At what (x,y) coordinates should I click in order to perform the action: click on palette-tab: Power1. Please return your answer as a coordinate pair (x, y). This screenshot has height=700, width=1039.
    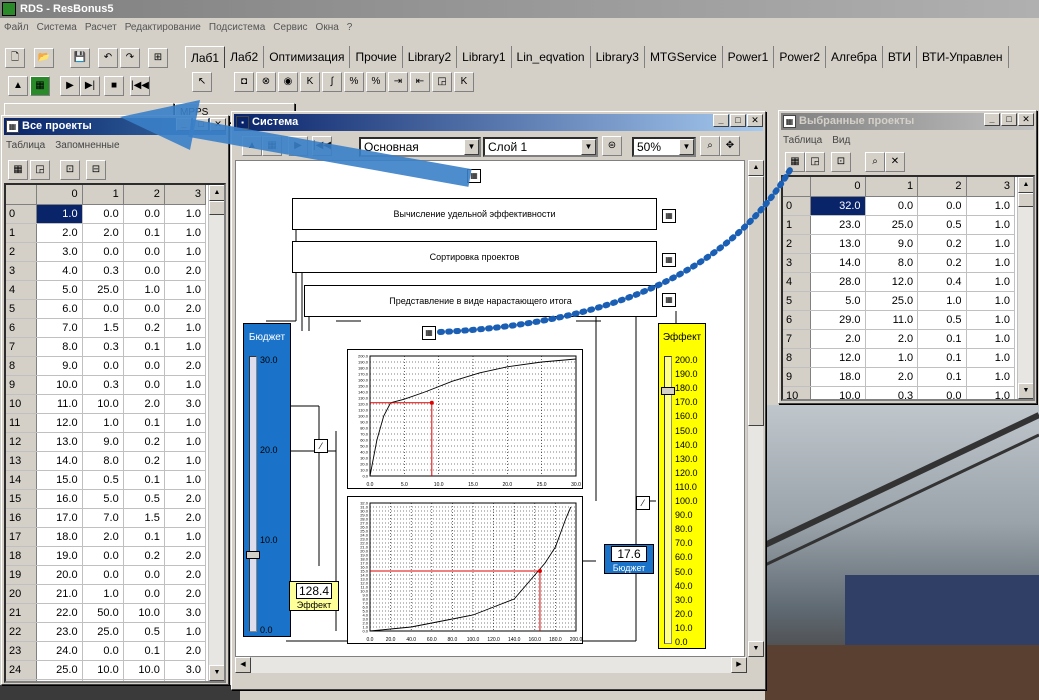
    Looking at the image, I should click on (749, 57).